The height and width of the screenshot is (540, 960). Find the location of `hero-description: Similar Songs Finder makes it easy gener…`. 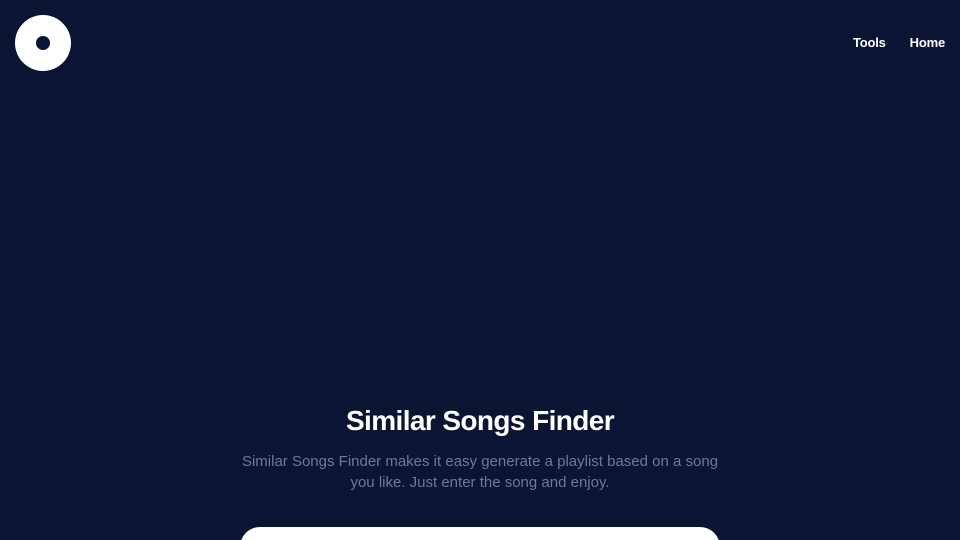

hero-description: Similar Songs Finder makes it easy gener… is located at coordinates (480, 472).